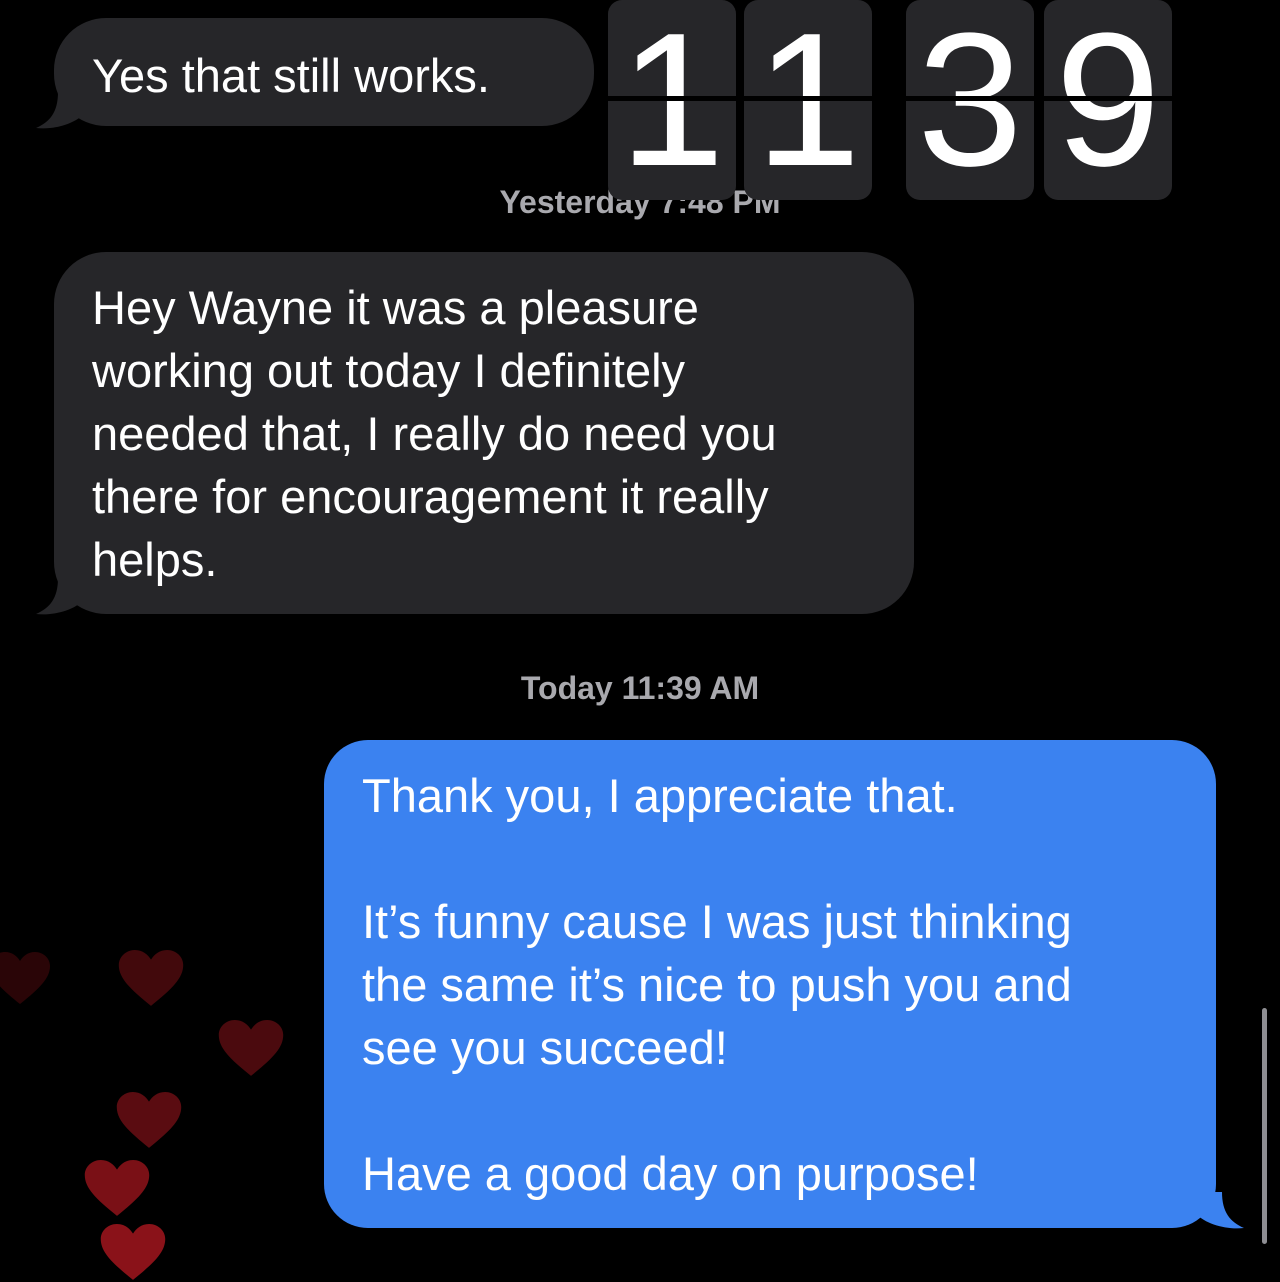 This screenshot has width=1280, height=1282. I want to click on flip-clock-overlay: 1 AM 1 3 9, so click(892, 100).